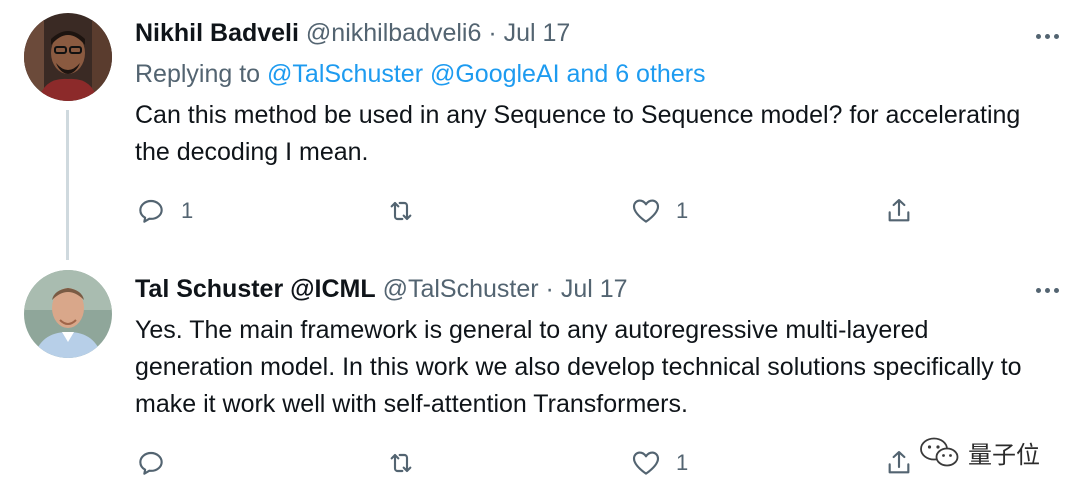  I want to click on tweet-header: Tal Schuster @ICML @TalSchuster · Jul 17, so click(381, 289).